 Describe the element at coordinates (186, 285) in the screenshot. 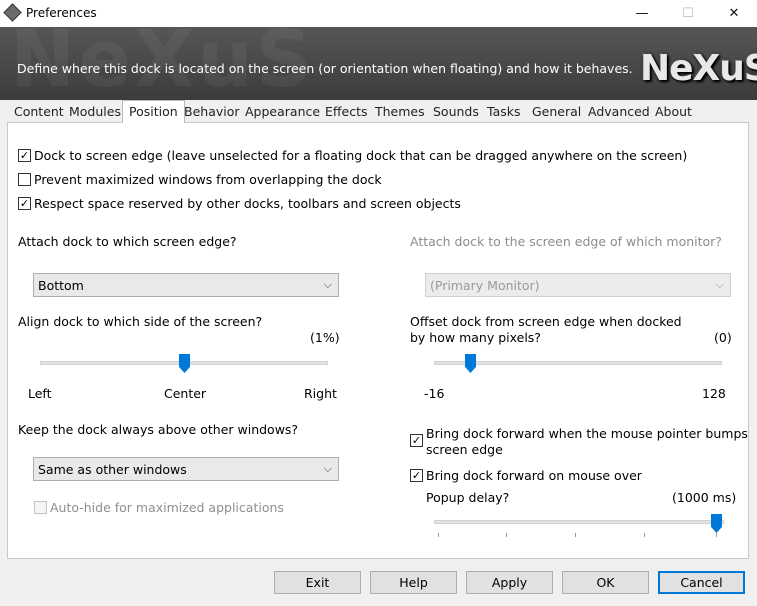

I see `attach-edge-select: Bottom ⌵` at that location.